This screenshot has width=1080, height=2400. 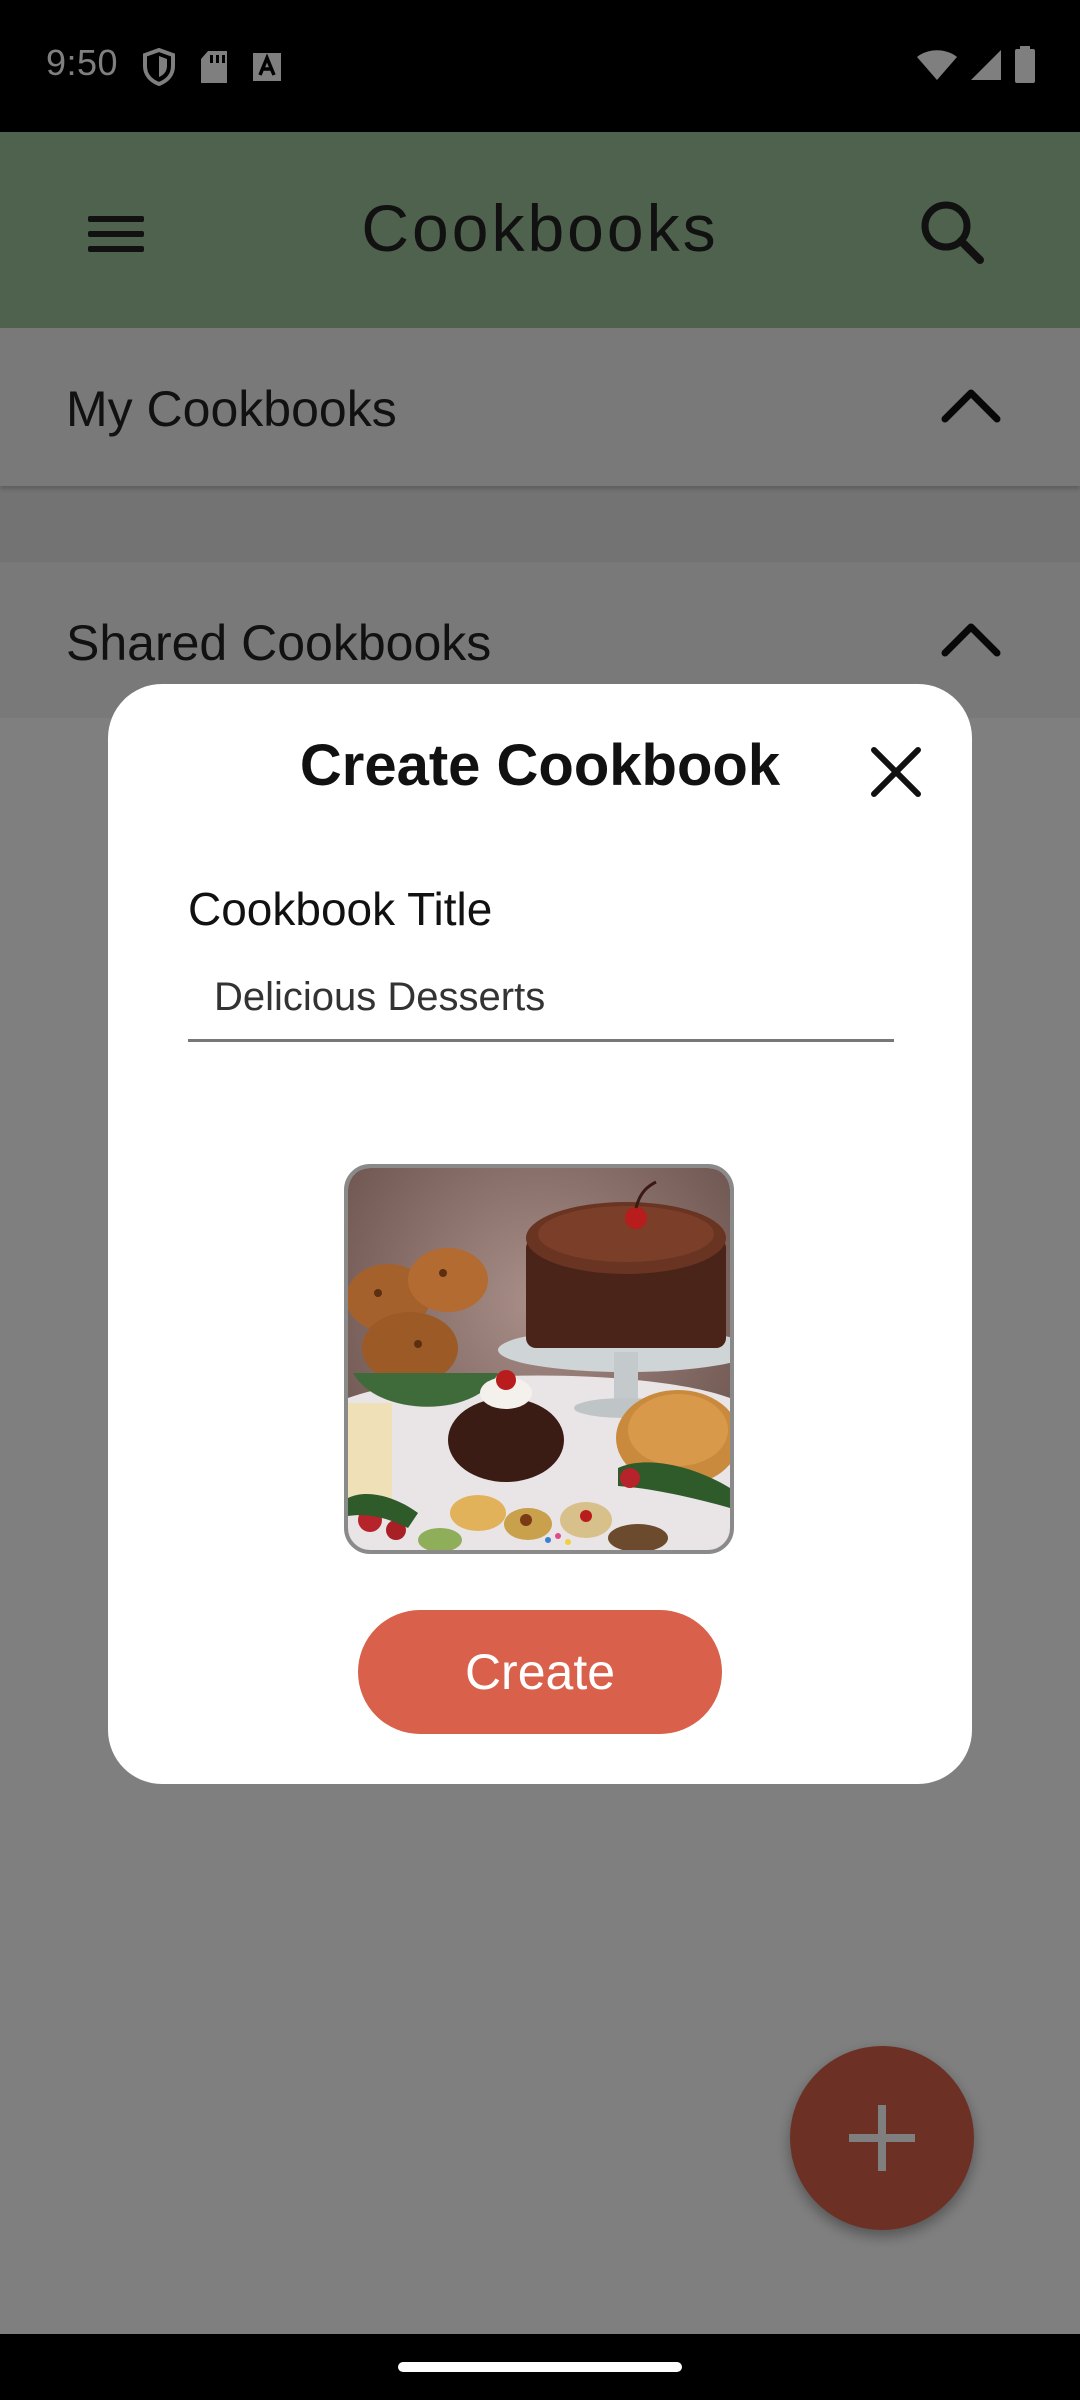 I want to click on cookbook-title-input, so click(x=541, y=999).